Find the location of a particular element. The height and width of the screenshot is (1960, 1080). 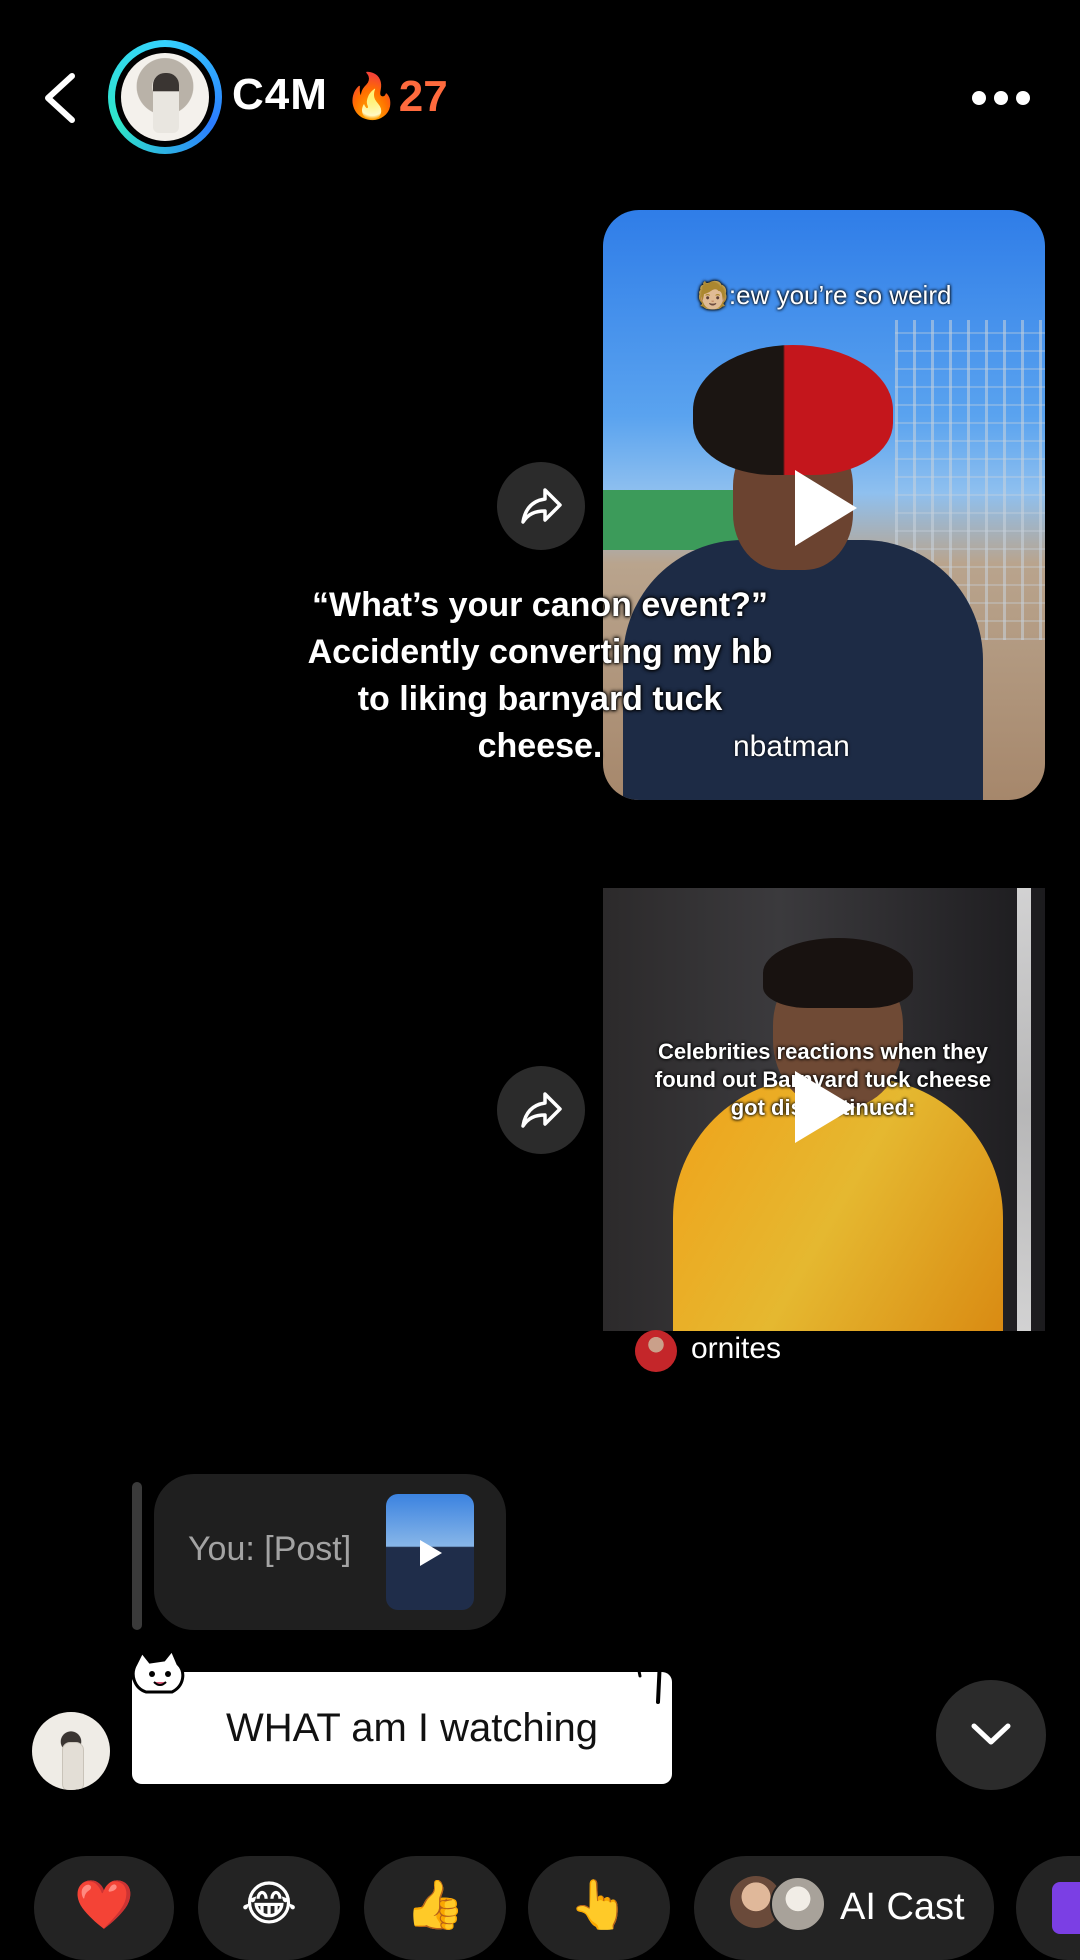

more-reactions-chip is located at coordinates (1048, 1908).